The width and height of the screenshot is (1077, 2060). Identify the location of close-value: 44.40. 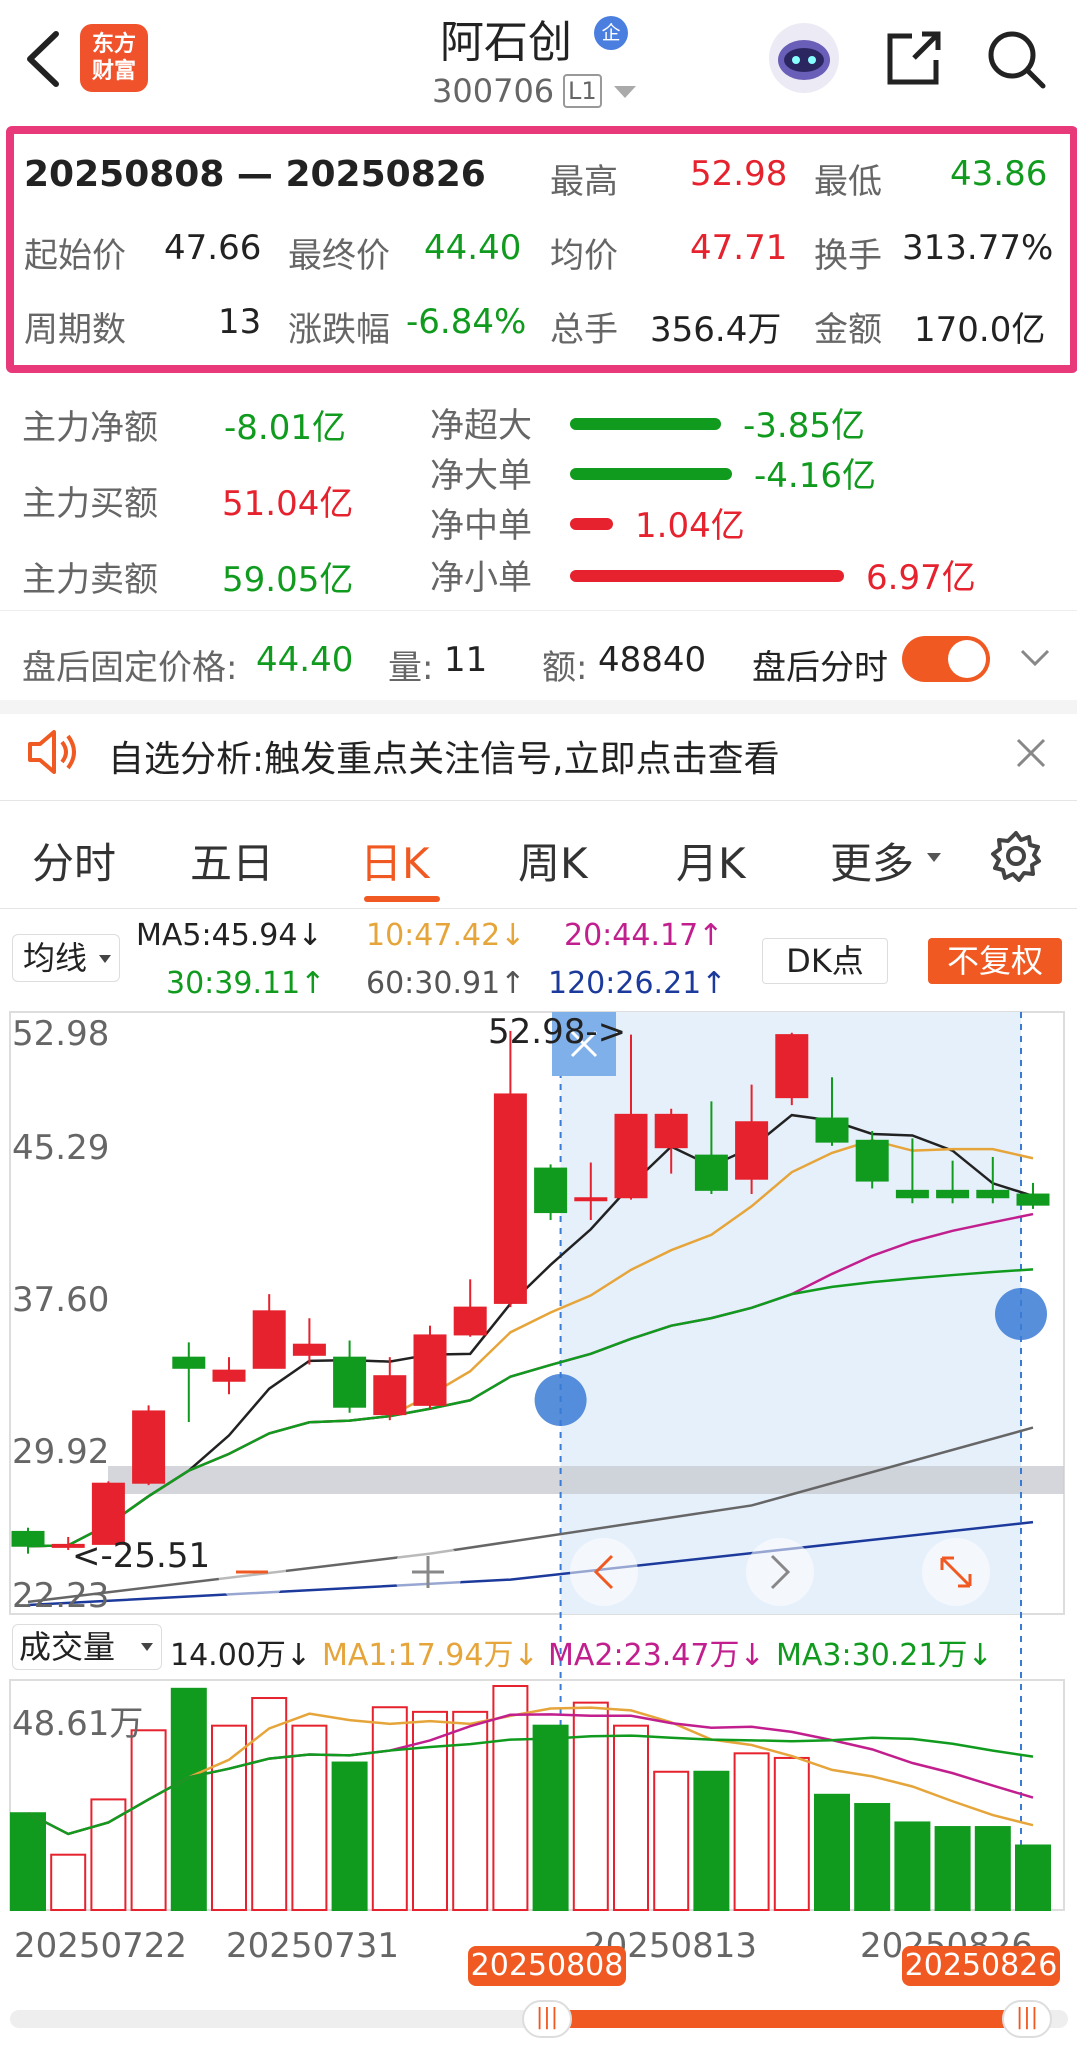
(473, 248).